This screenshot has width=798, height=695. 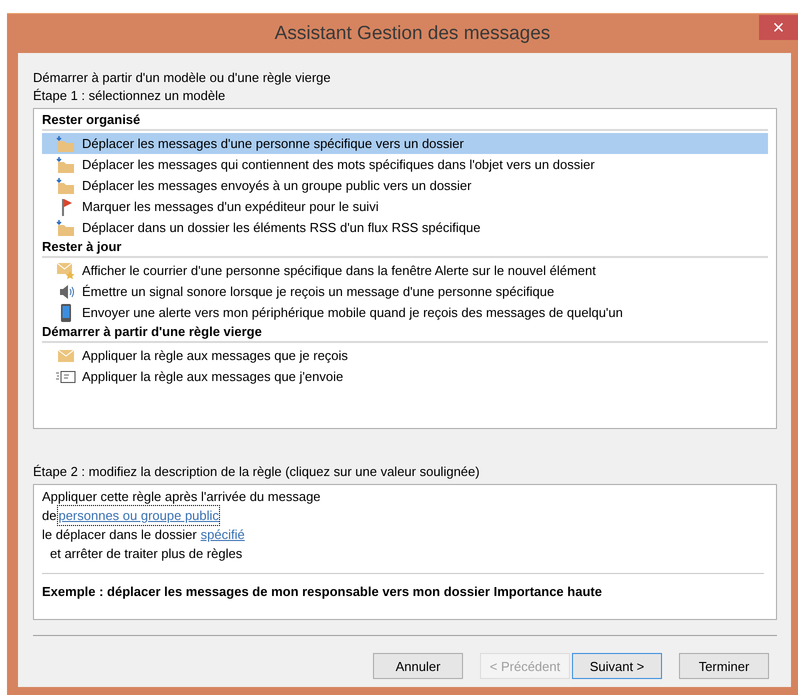 What do you see at coordinates (418, 666) in the screenshot?
I see `dialog-button: Annuler` at bounding box center [418, 666].